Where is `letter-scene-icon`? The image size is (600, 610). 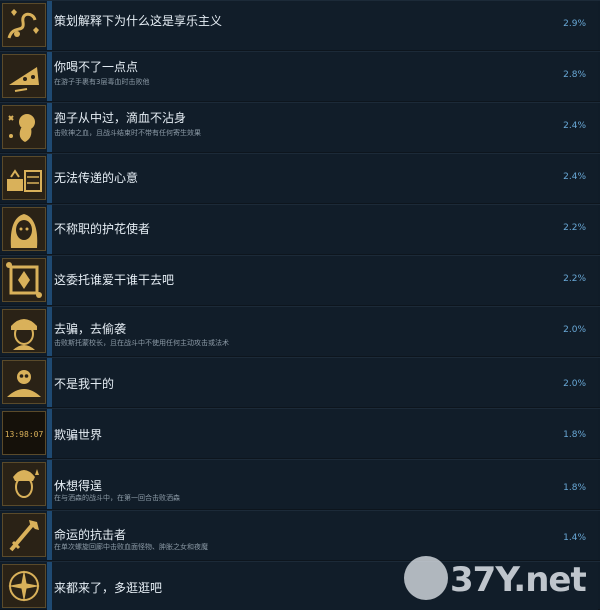 letter-scene-icon is located at coordinates (24, 178).